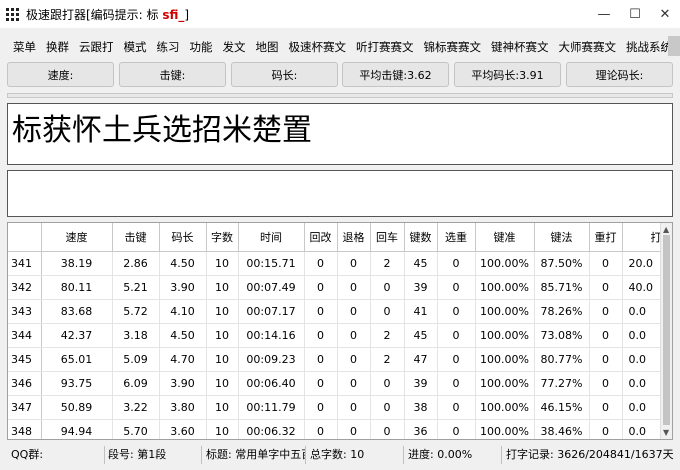 Image resolution: width=680 pixels, height=470 pixels. What do you see at coordinates (505, 237) in the screenshot?
I see `column-header-key-accuracy: 键准` at bounding box center [505, 237].